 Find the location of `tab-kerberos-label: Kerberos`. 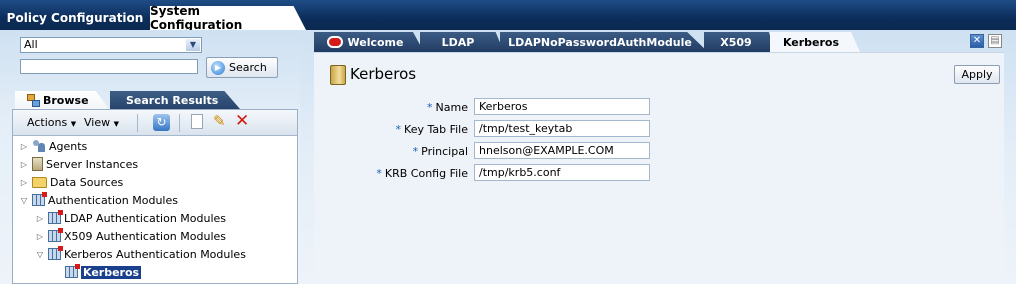

tab-kerberos-label: Kerberos is located at coordinates (811, 42).